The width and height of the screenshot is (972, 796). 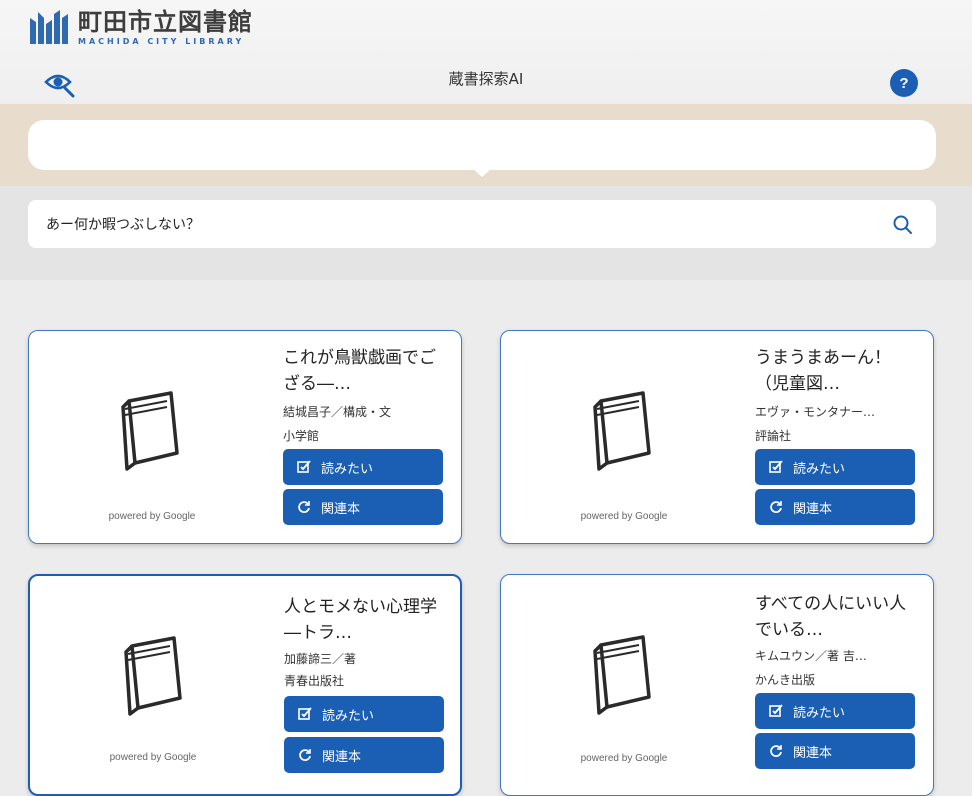 I want to click on page-title: 蔵書探索AI, so click(x=486, y=79).